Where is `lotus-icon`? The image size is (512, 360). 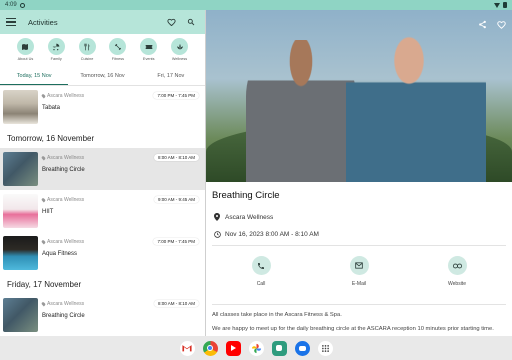 lotus-icon is located at coordinates (180, 46).